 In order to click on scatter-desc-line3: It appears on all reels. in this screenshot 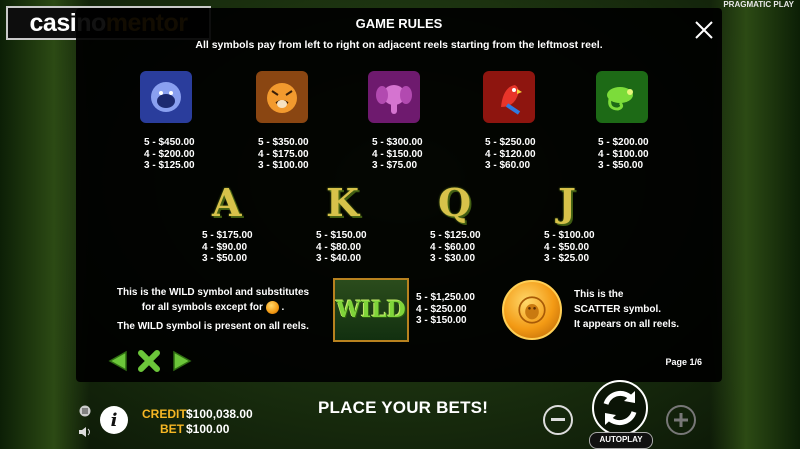, I will do `click(627, 324)`.